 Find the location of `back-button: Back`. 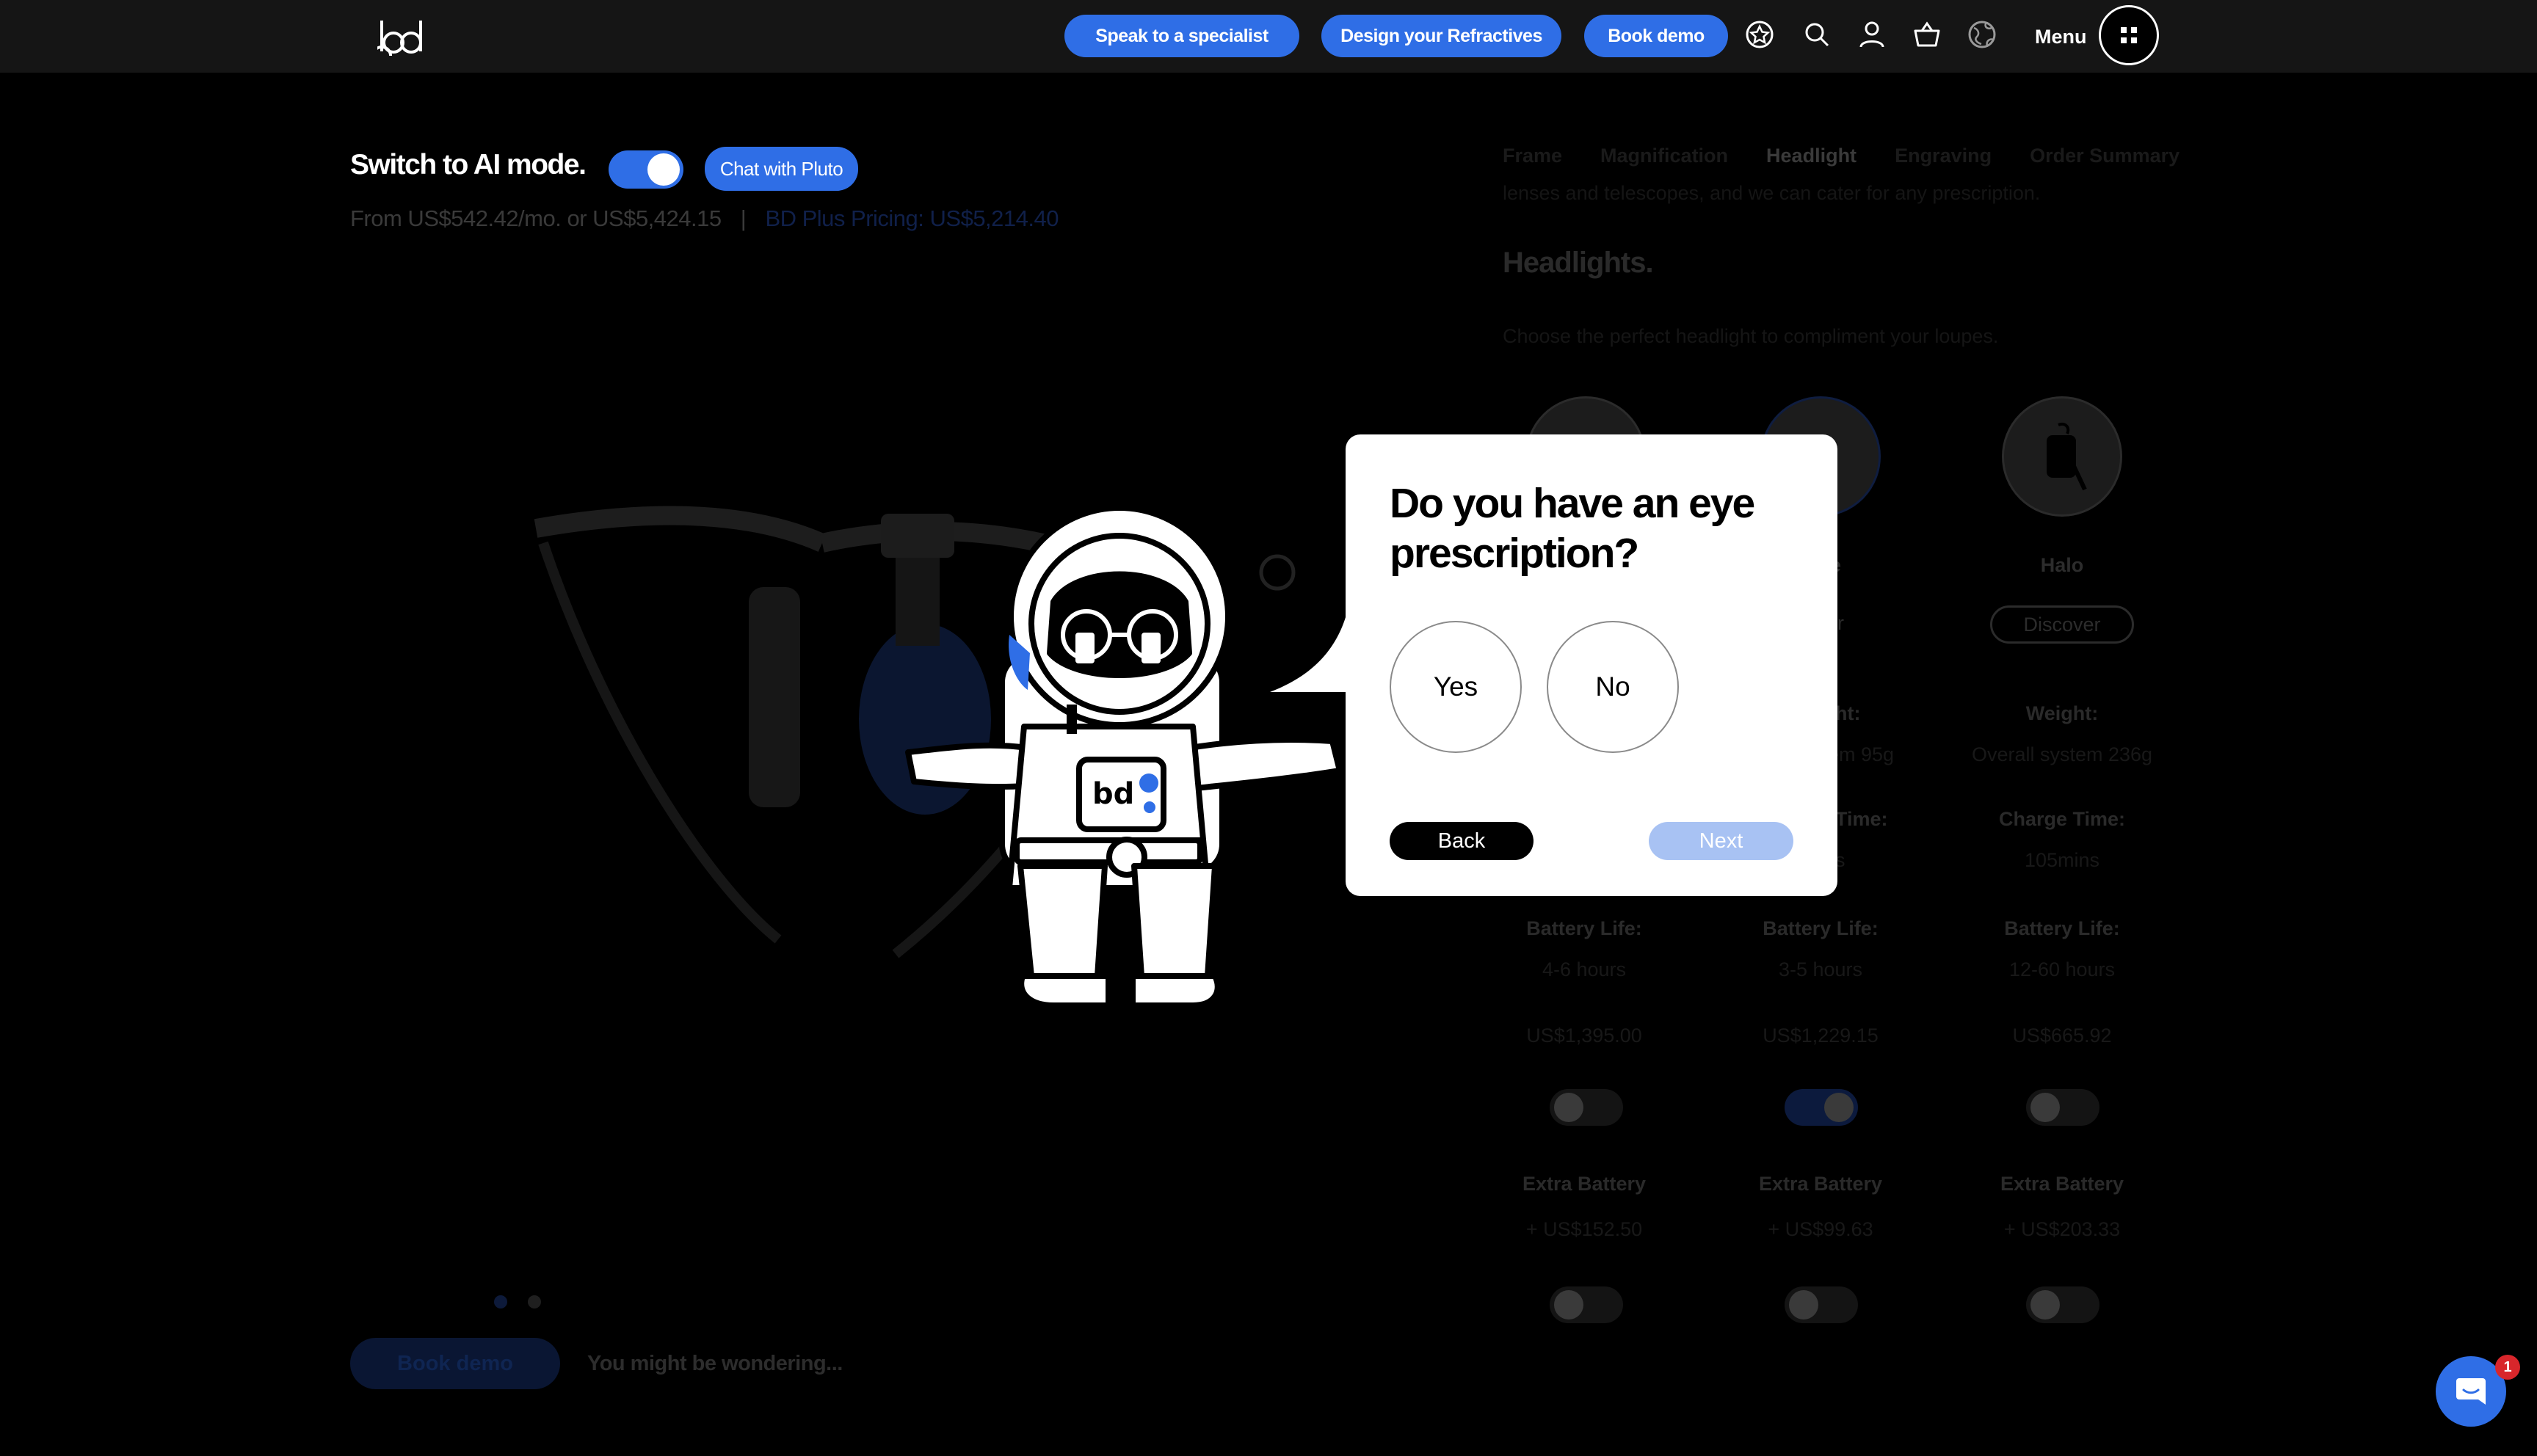

back-button: Back is located at coordinates (1462, 841).